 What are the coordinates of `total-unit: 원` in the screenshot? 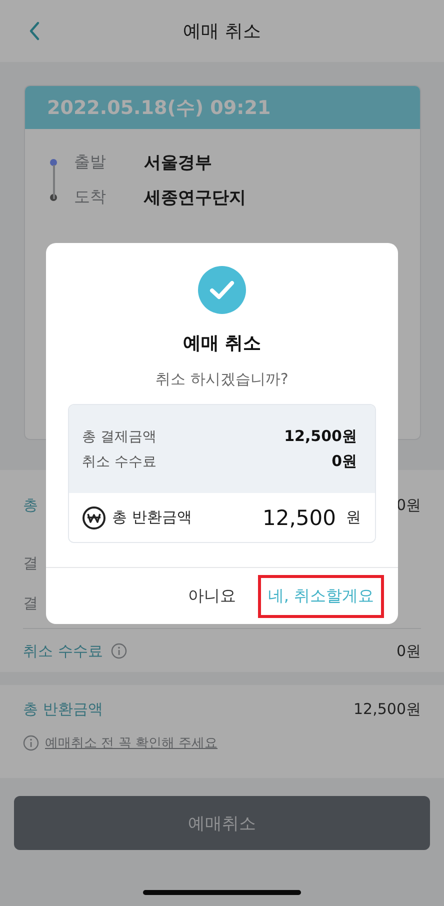 It's located at (353, 517).